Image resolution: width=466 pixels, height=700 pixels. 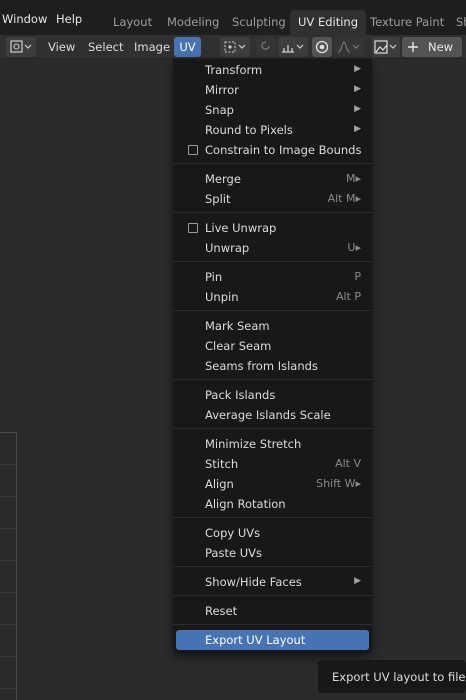 I want to click on pivot-icon, so click(x=235, y=47).